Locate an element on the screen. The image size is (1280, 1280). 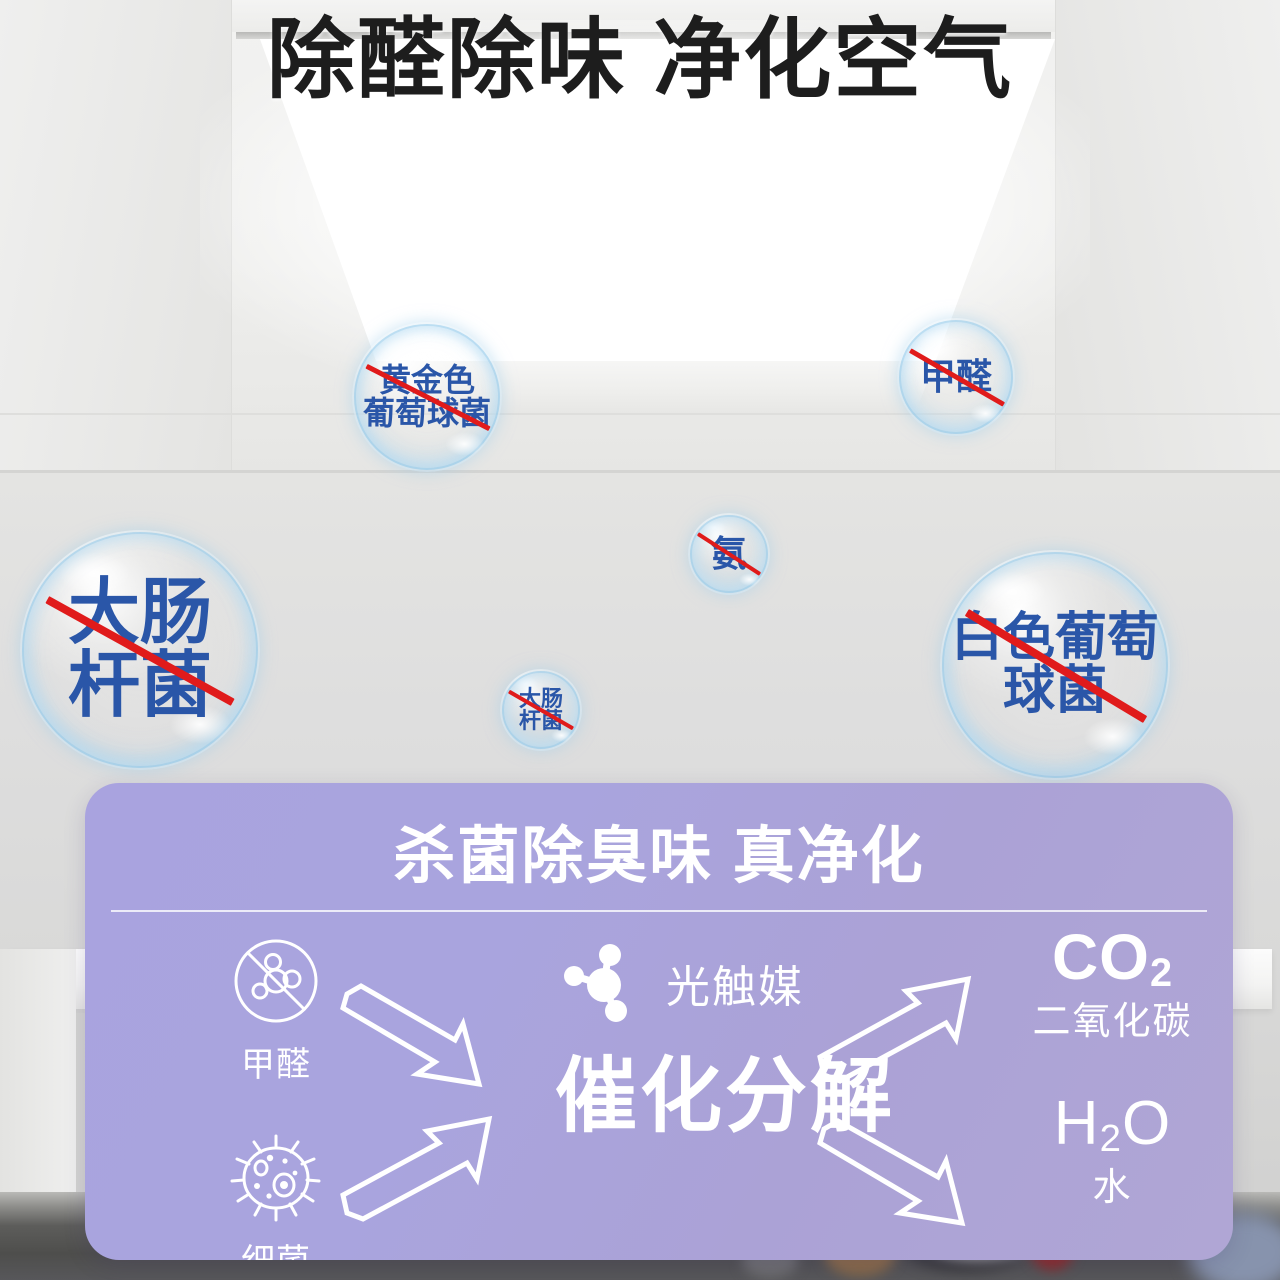
co2-formula: CO2 is located at coordinates (1111, 959).